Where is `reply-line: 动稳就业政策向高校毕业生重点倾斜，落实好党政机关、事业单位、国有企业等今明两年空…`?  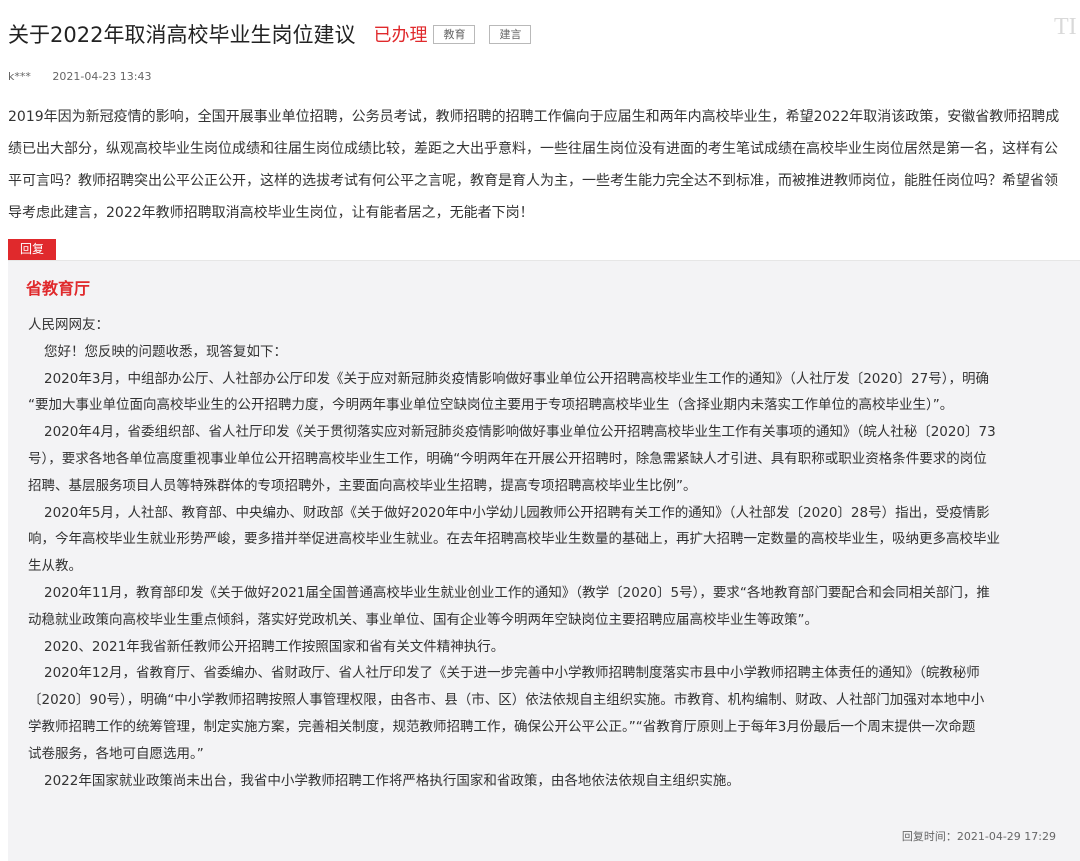
reply-line: 动稳就业政策向高校毕业生重点倾斜，落实好党政机关、事业单位、国有企业等今明两年空… is located at coordinates (423, 619).